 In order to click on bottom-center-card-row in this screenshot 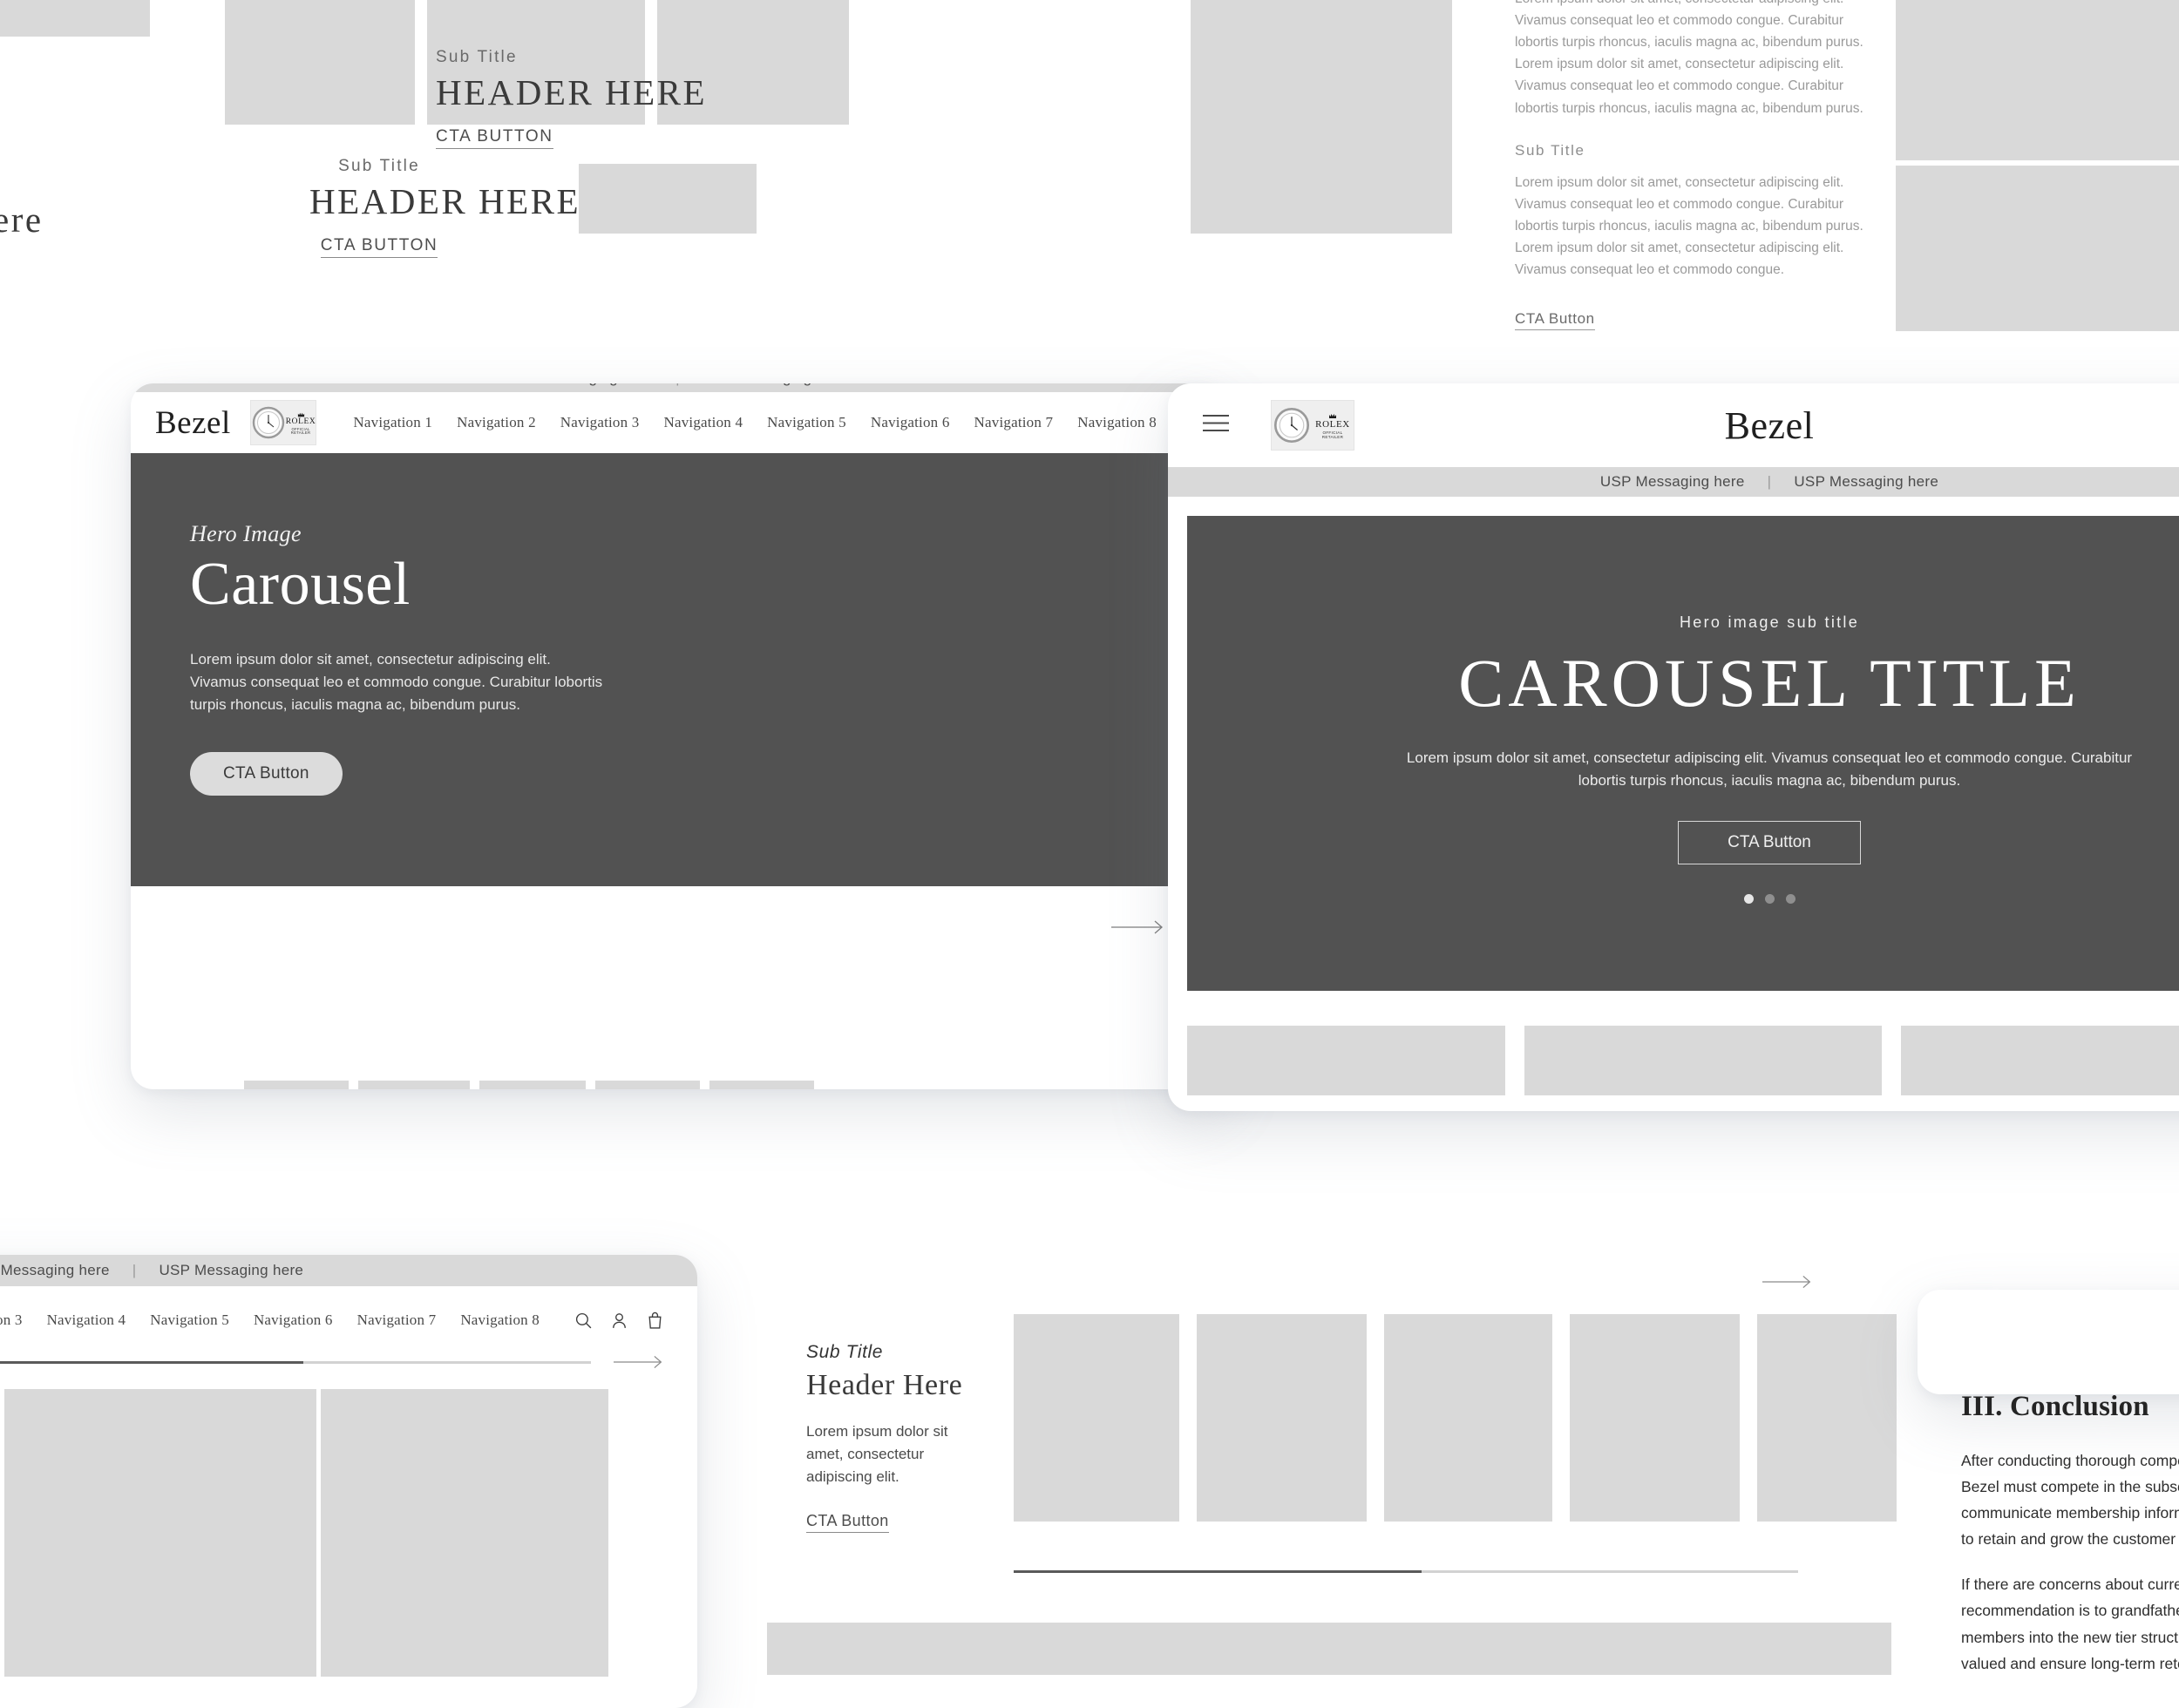, I will do `click(1455, 1418)`.